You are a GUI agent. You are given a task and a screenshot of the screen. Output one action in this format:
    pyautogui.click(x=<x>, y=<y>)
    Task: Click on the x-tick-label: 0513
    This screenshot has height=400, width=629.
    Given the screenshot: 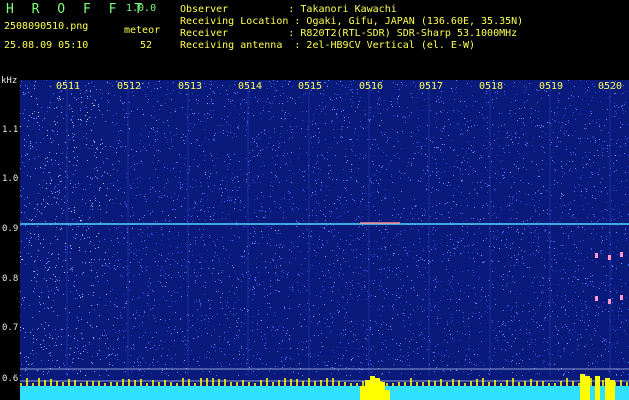 What is the action you would take?
    pyautogui.click(x=190, y=86)
    